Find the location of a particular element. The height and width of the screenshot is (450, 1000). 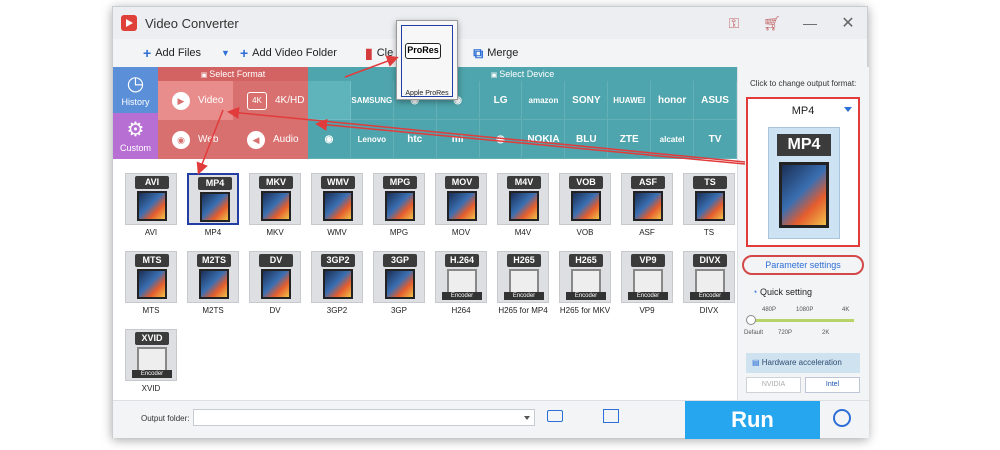

device-asus: ASUS is located at coordinates (715, 100).